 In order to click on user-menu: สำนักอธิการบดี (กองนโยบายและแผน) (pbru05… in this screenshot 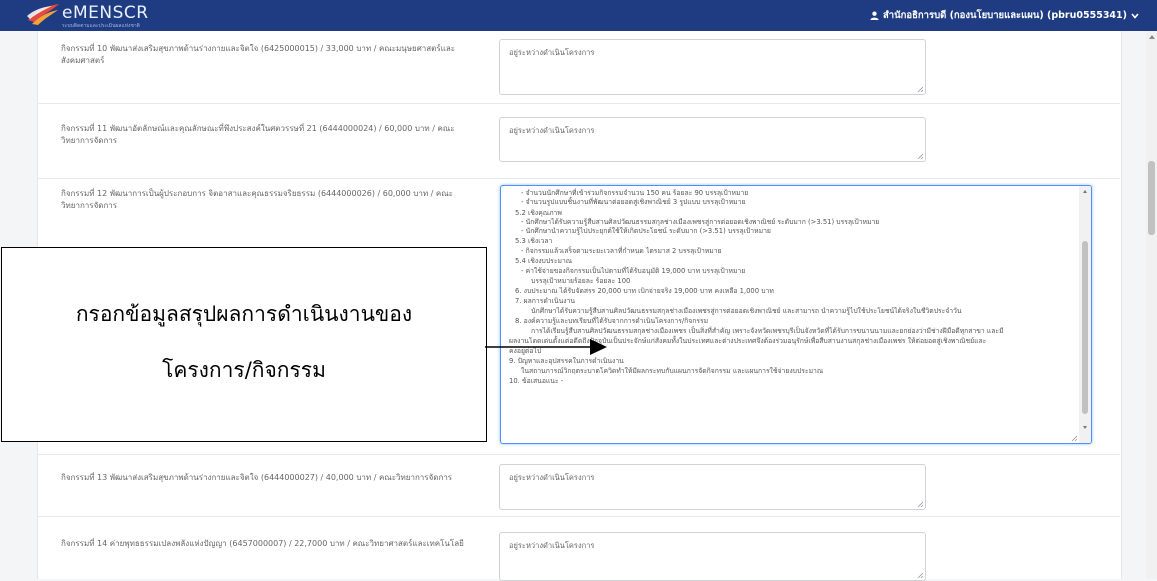, I will do `click(1004, 15)`.